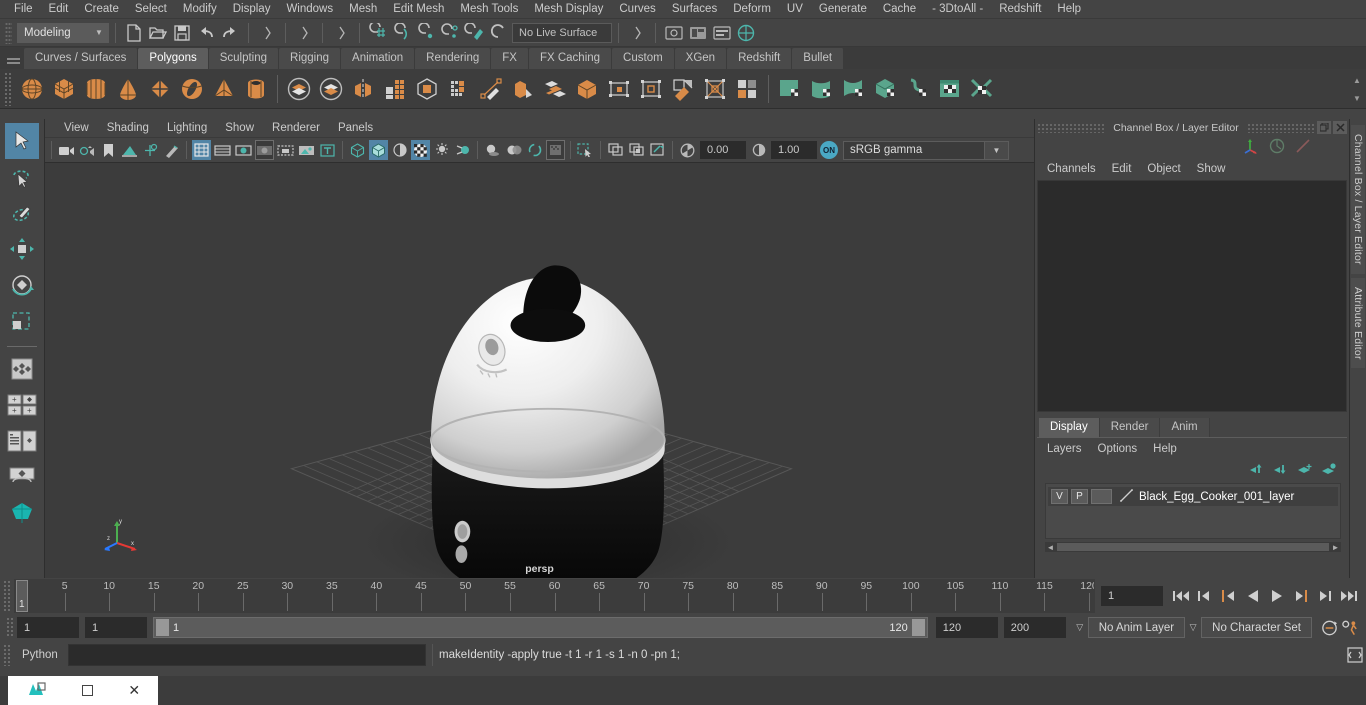 The image size is (1366, 705). I want to click on shelf-tab-sculpting: Sculpting, so click(244, 58).